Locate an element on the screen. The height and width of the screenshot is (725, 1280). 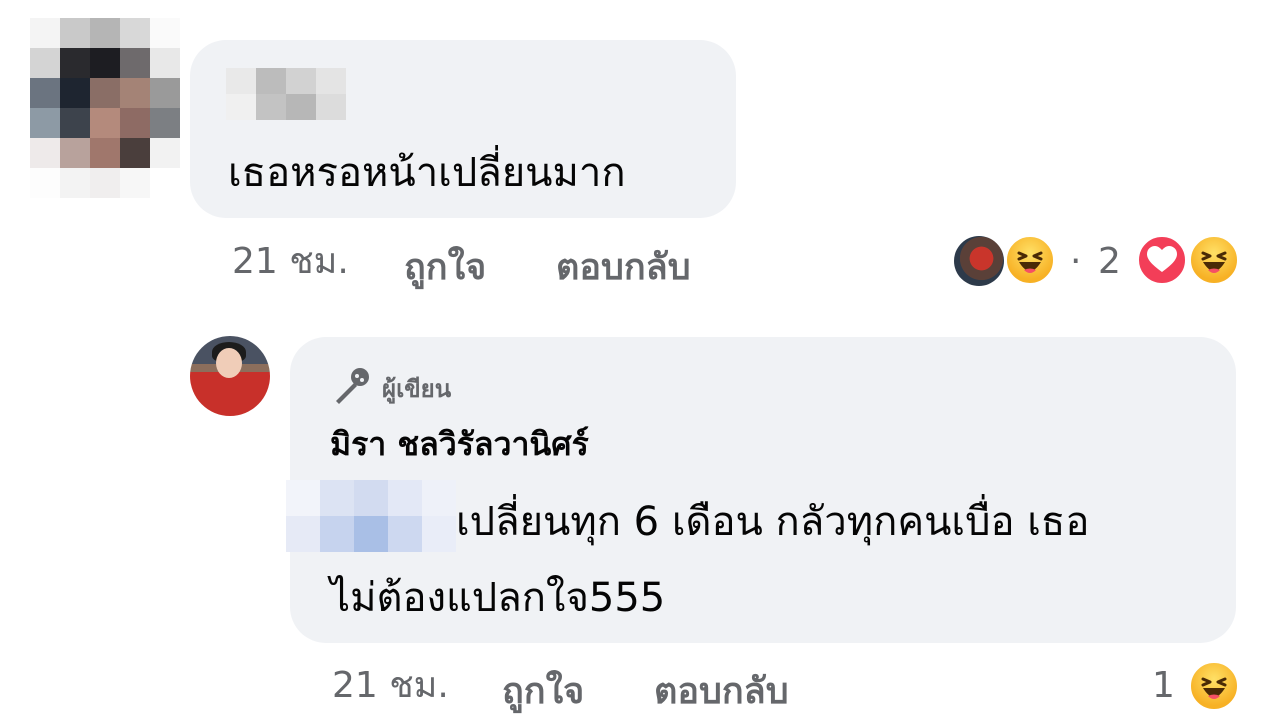
love-reaction-icon is located at coordinates (1162, 260).